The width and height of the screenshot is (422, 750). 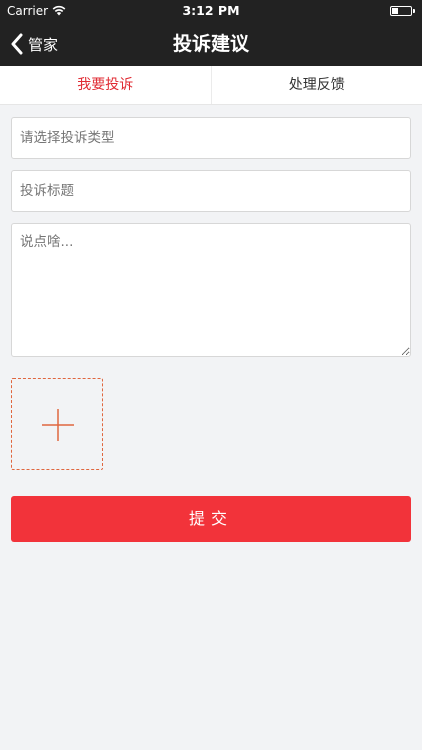 What do you see at coordinates (316, 85) in the screenshot?
I see `tab-feedback: 处理反馈` at bounding box center [316, 85].